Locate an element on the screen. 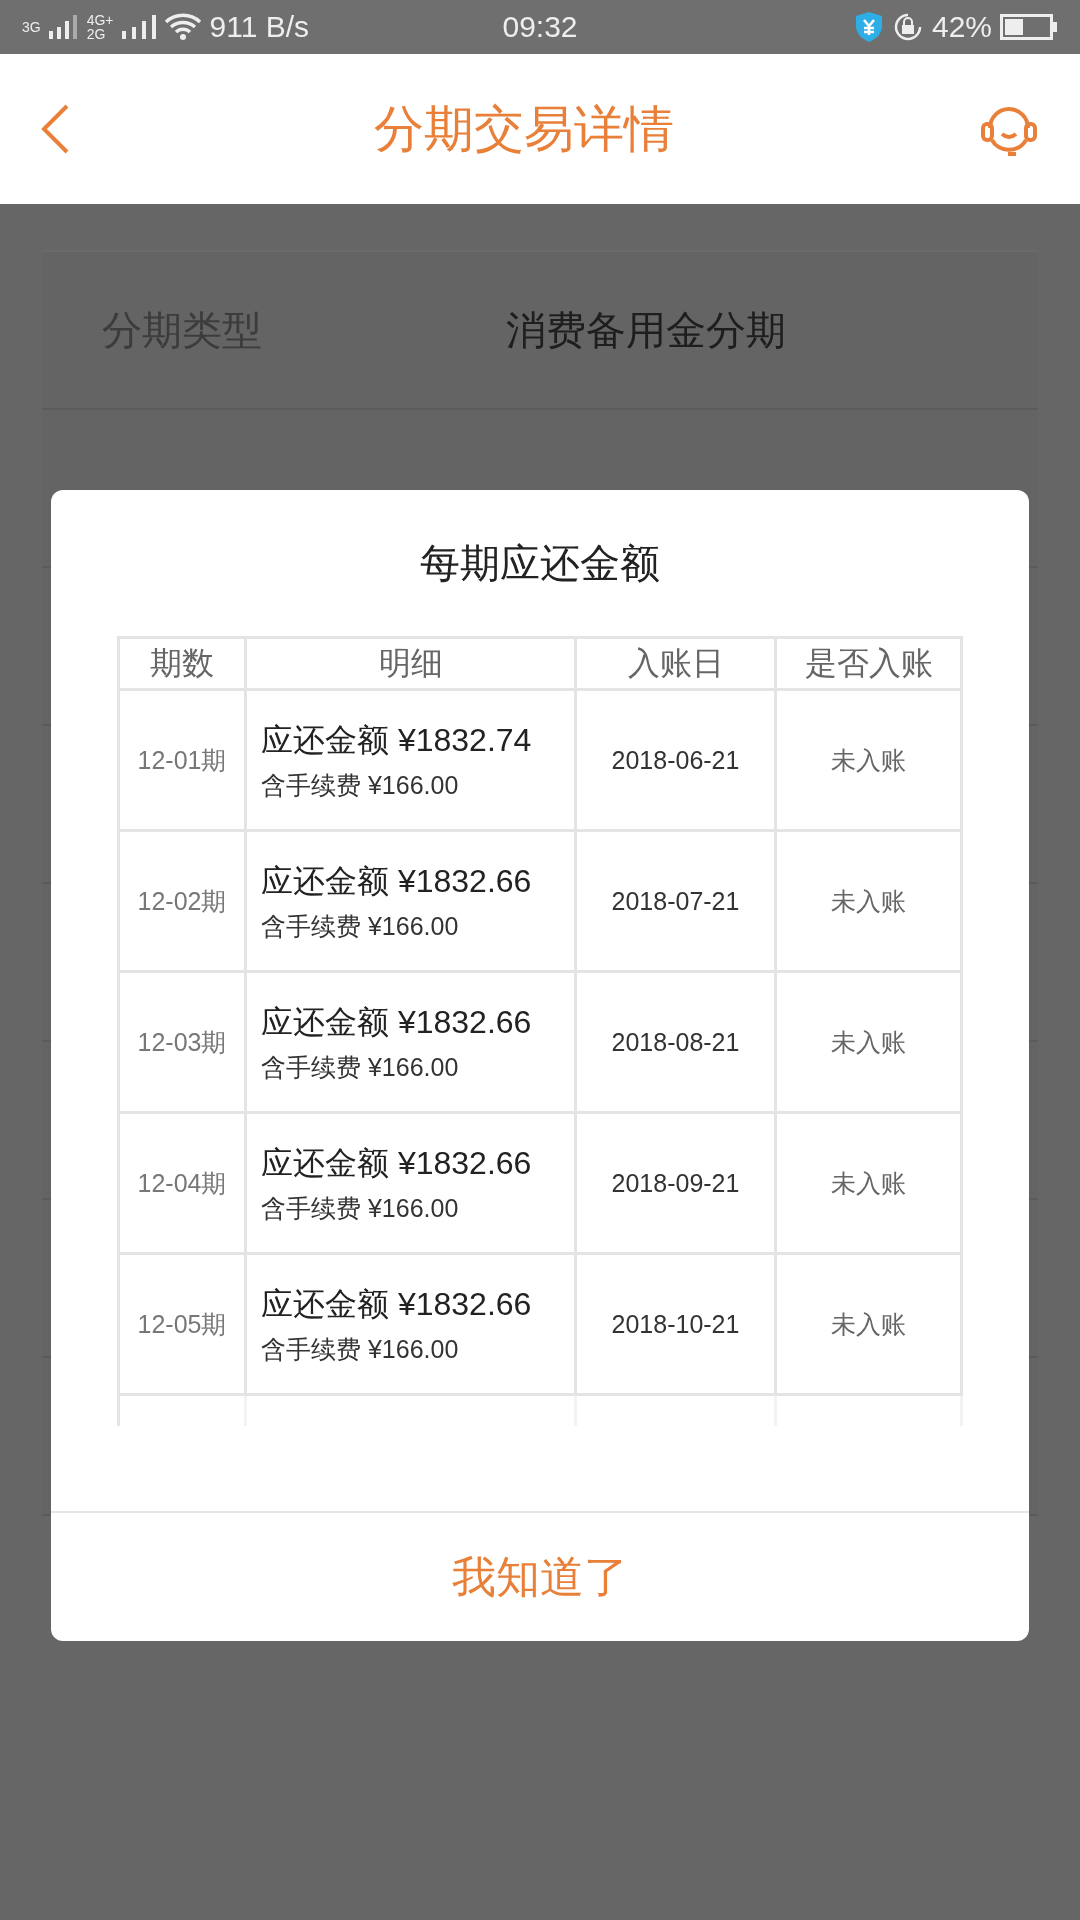 This screenshot has width=1080, height=1920. dialog-title: 每期应还金额 is located at coordinates (540, 563).